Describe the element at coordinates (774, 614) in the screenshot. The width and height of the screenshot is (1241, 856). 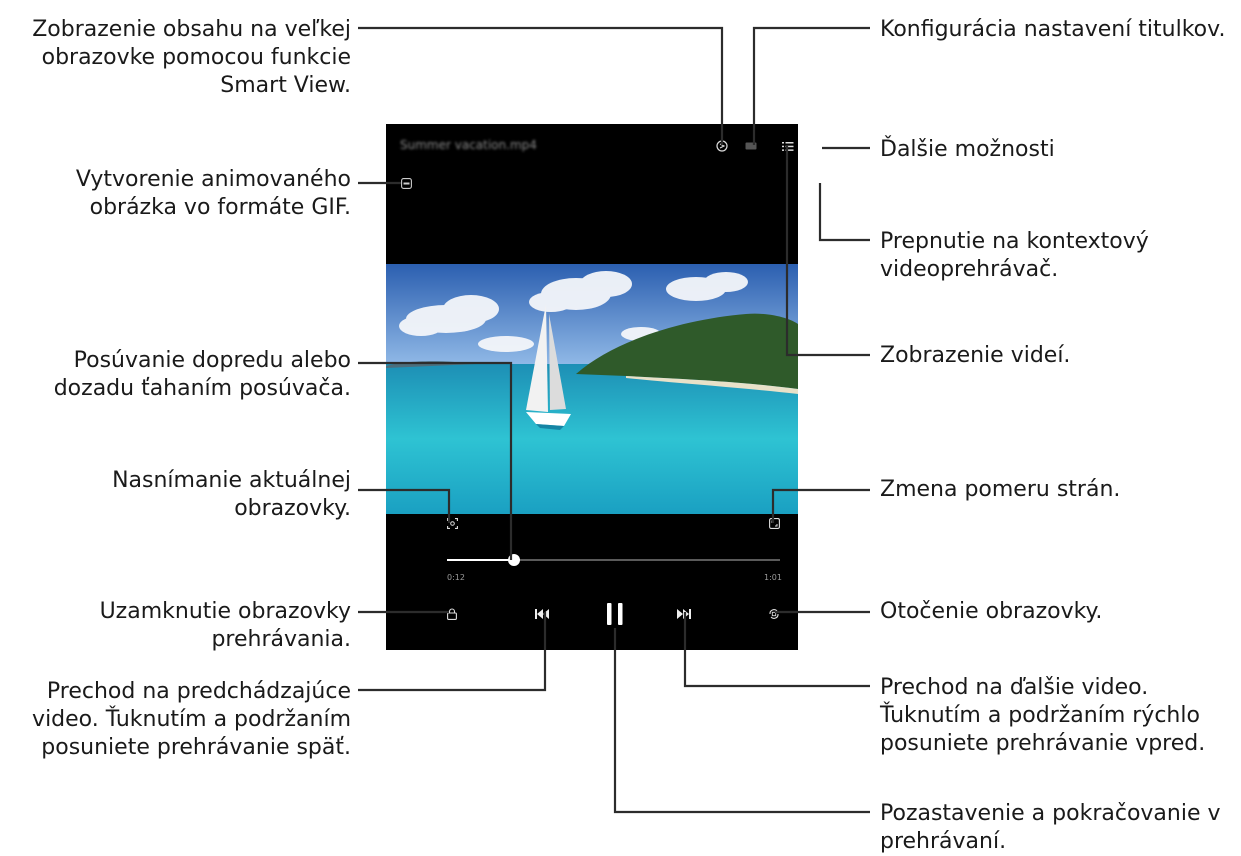
I see `rotate-icon` at that location.